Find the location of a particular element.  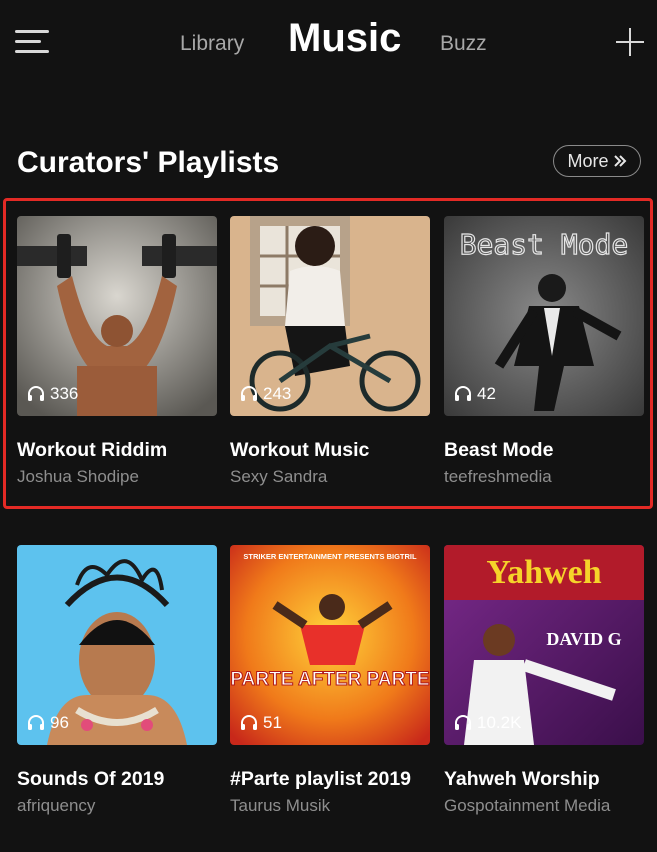

play-count: 51 is located at coordinates (261, 723).